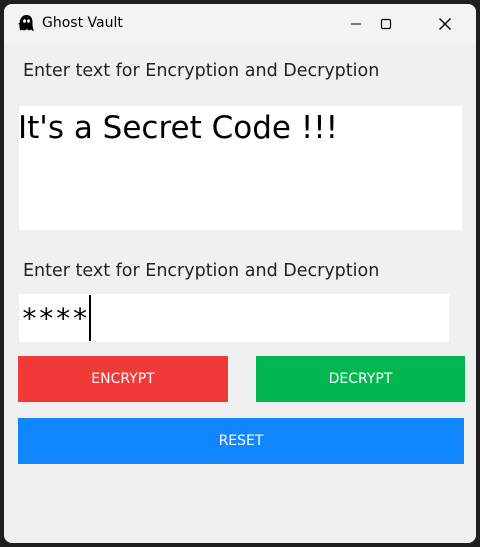  I want to click on close-icon, so click(445, 24).